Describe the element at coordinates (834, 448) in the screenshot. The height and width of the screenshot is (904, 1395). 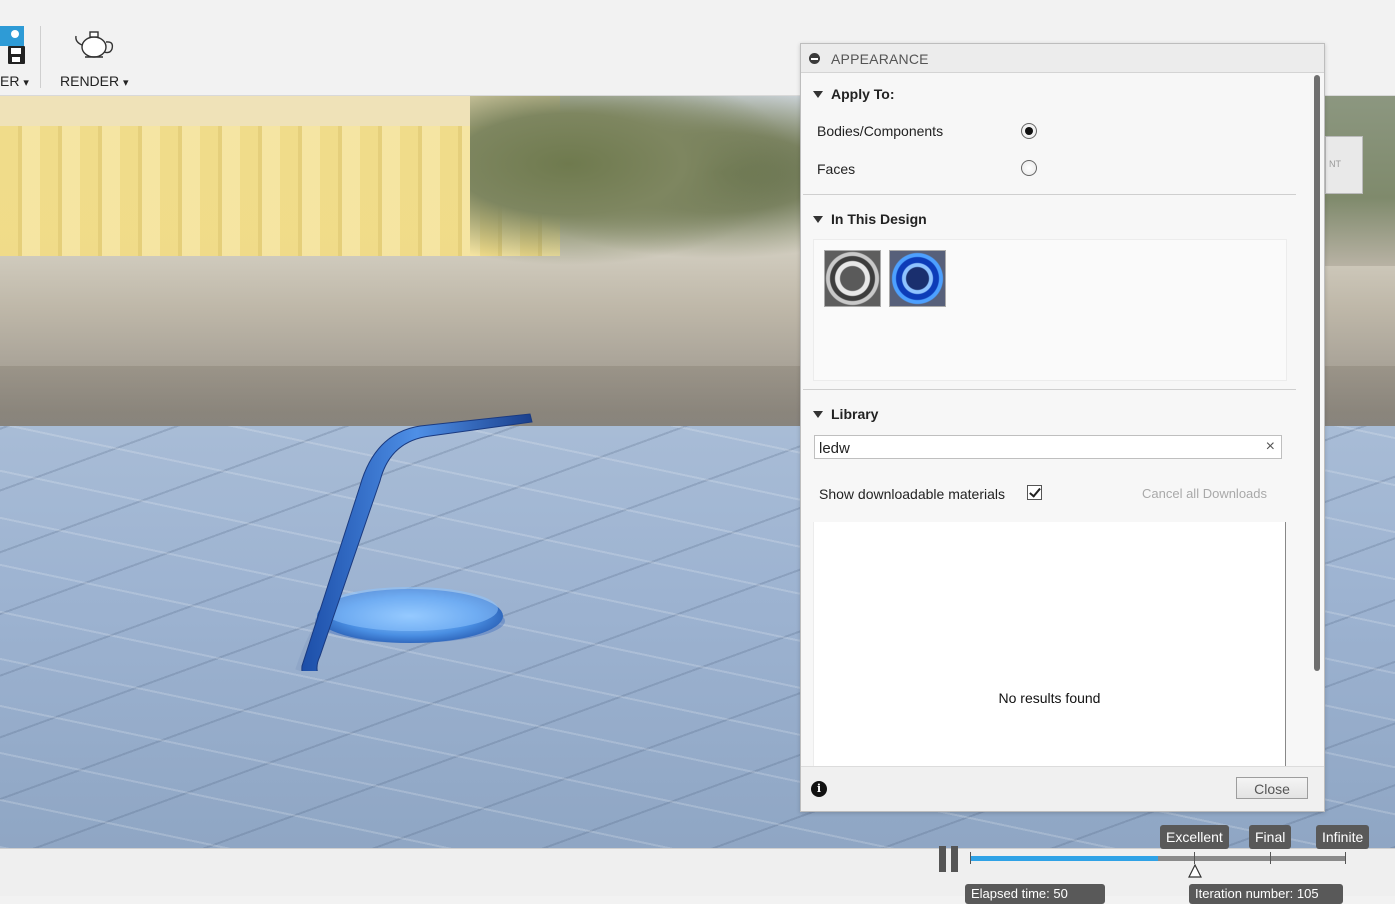
I see `search-value: ledw` at that location.